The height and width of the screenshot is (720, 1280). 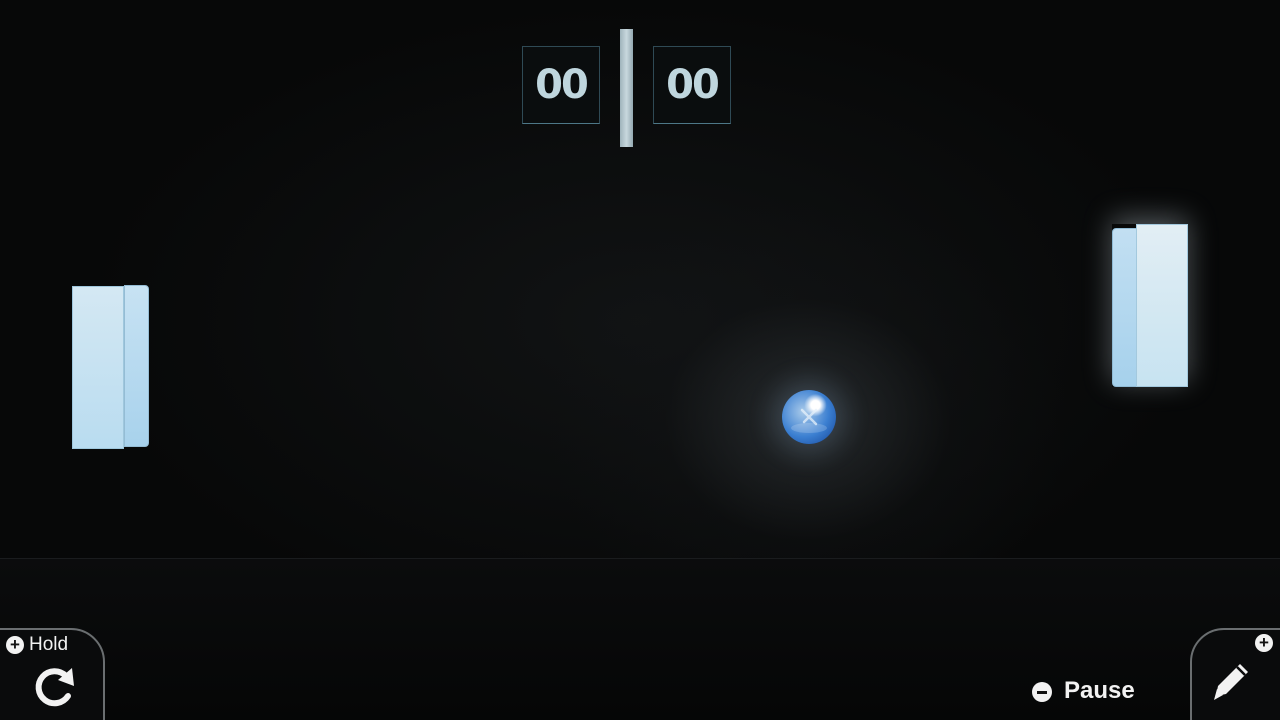 I want to click on left-paddle-face, so click(x=98, y=367).